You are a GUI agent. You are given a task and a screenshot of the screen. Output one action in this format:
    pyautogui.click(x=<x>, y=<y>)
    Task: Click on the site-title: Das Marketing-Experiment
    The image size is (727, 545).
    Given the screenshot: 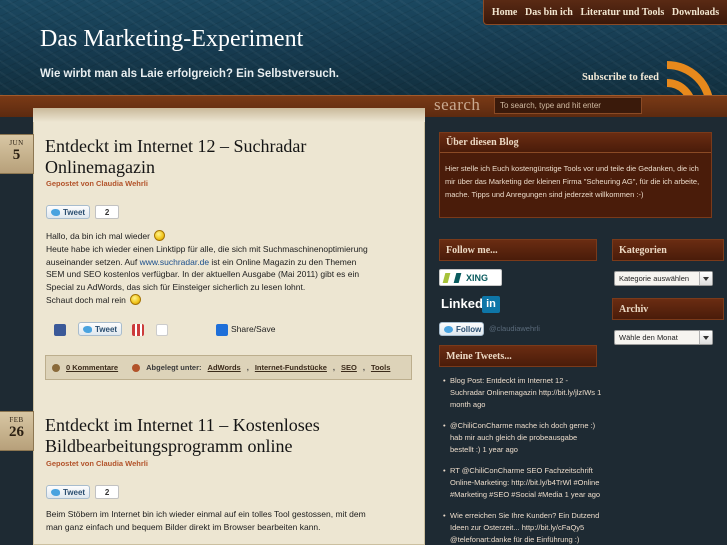 What is the action you would take?
    pyautogui.click(x=171, y=39)
    